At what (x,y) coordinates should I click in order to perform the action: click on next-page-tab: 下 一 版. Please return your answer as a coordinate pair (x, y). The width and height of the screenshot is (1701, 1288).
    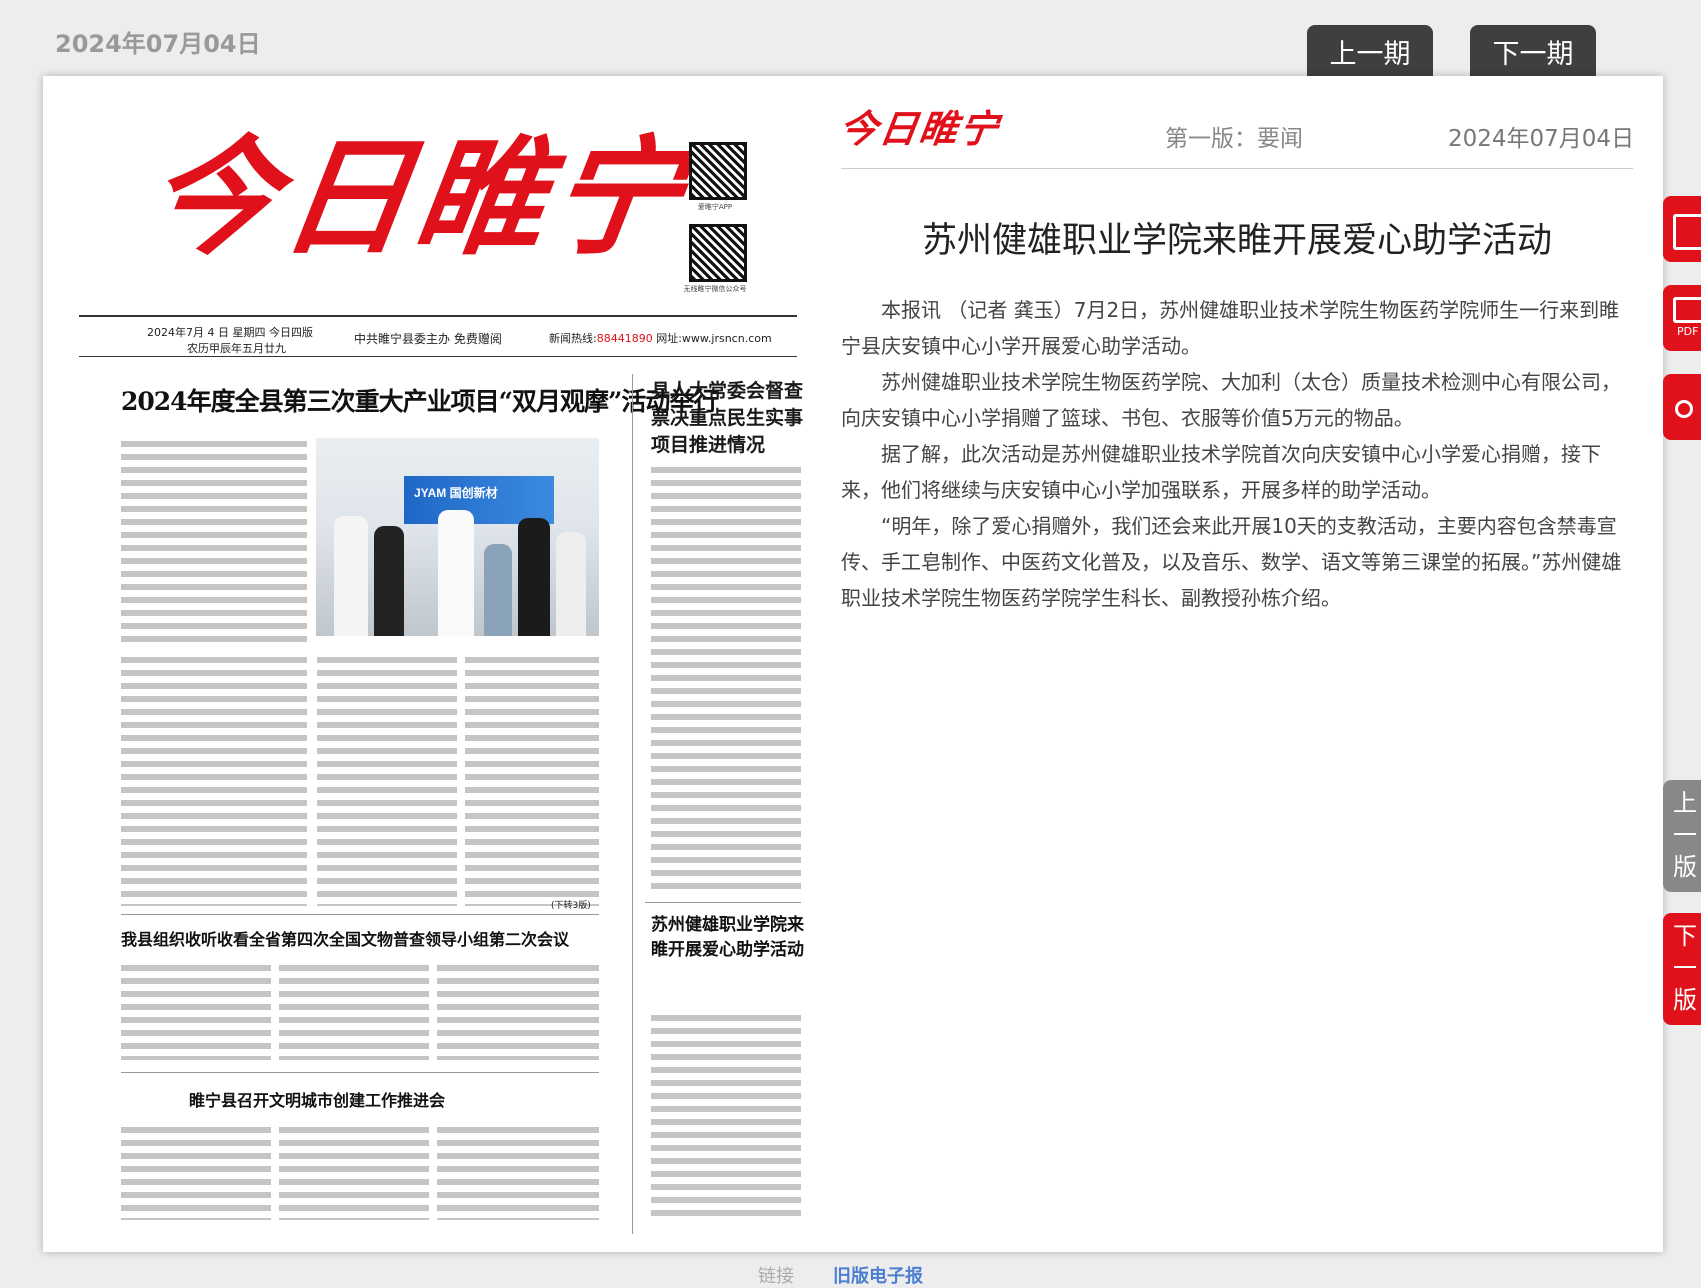
    Looking at the image, I should click on (1682, 969).